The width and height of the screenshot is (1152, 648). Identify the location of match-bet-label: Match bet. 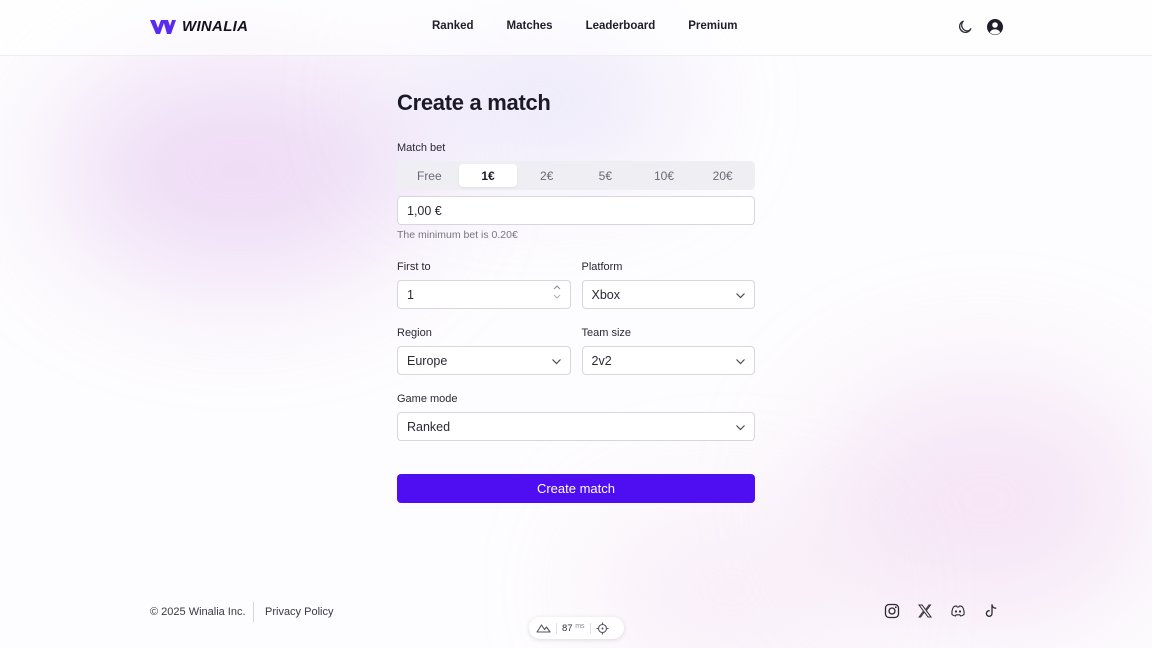
(421, 148).